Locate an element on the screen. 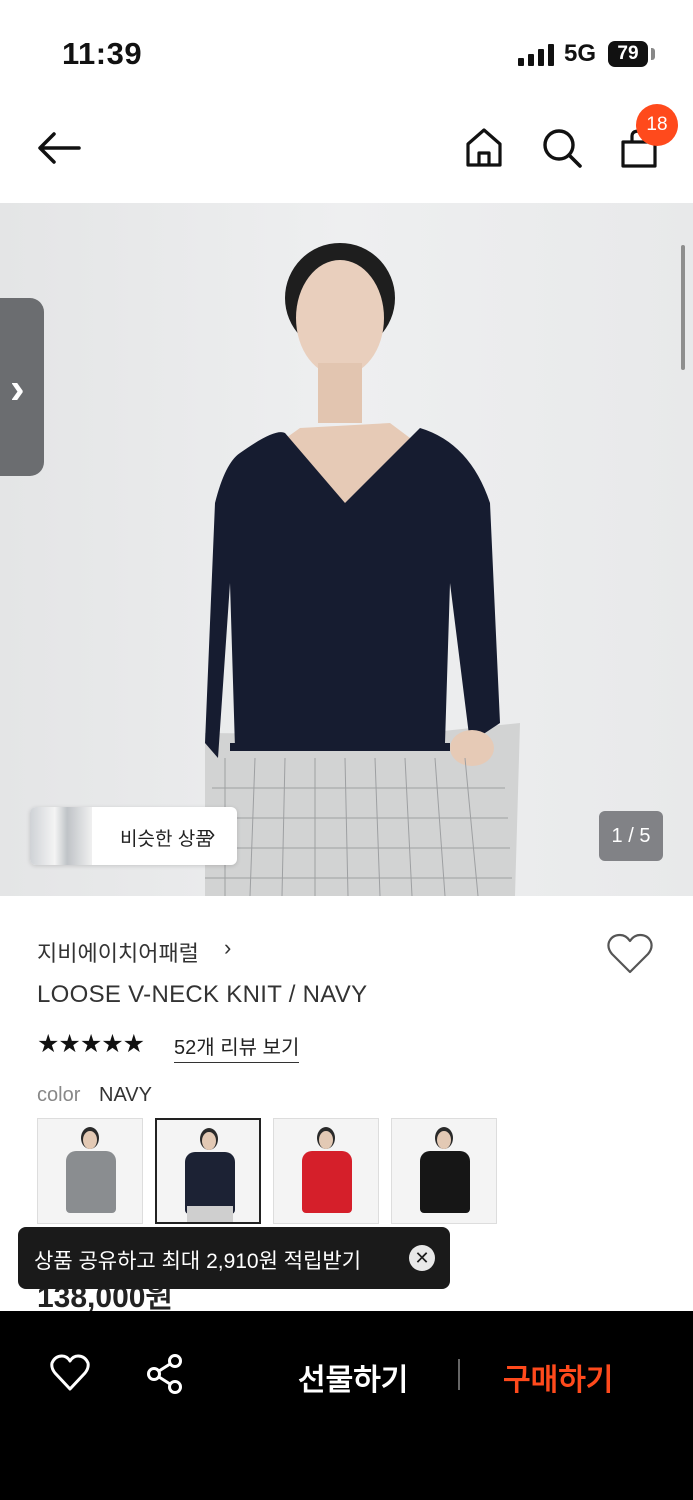 The width and height of the screenshot is (693, 1500). share-icon is located at coordinates (165, 1374).